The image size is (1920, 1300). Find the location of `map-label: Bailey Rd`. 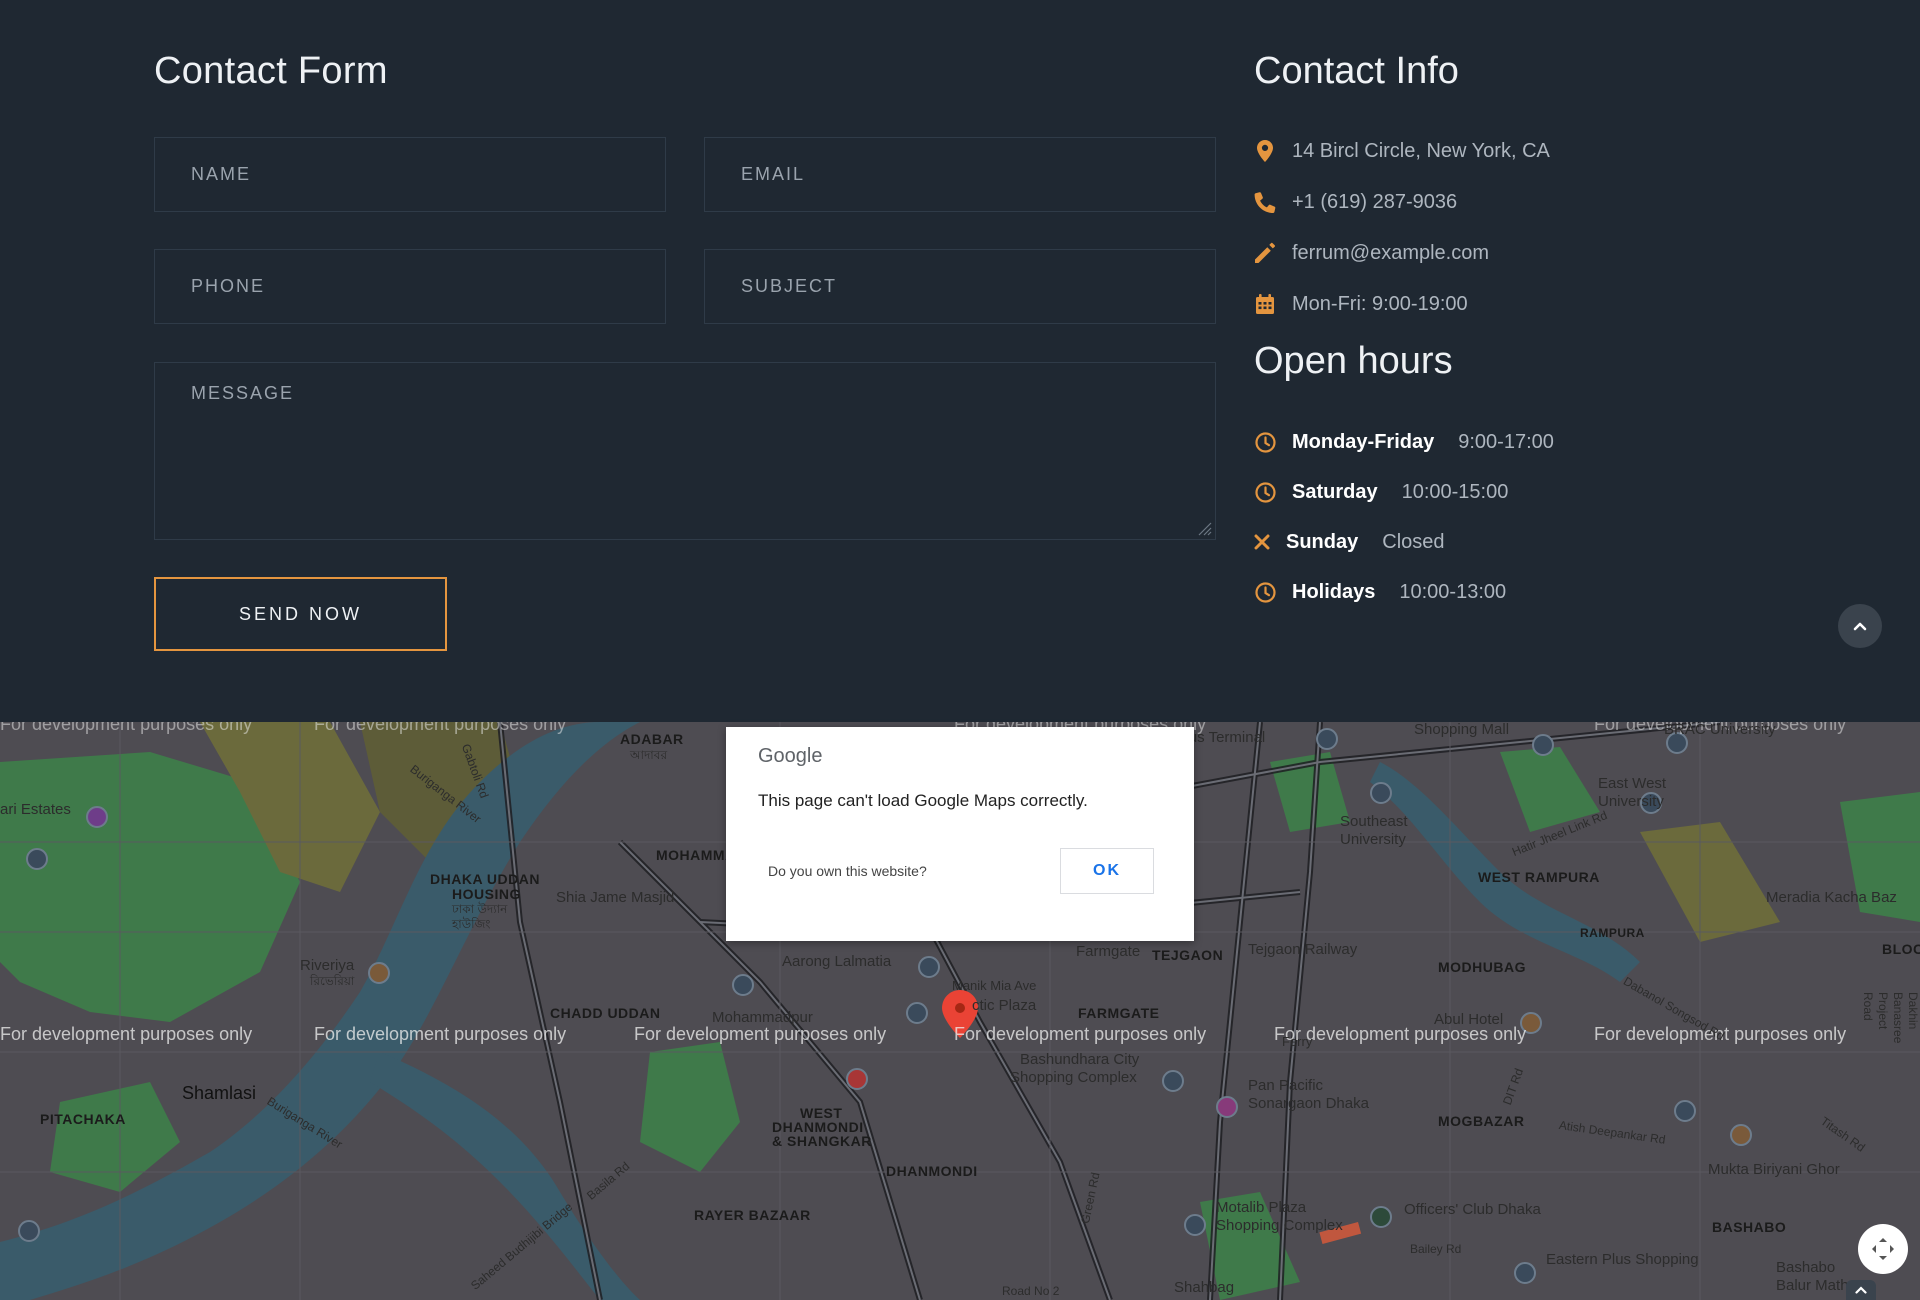

map-label: Bailey Rd is located at coordinates (1436, 1249).